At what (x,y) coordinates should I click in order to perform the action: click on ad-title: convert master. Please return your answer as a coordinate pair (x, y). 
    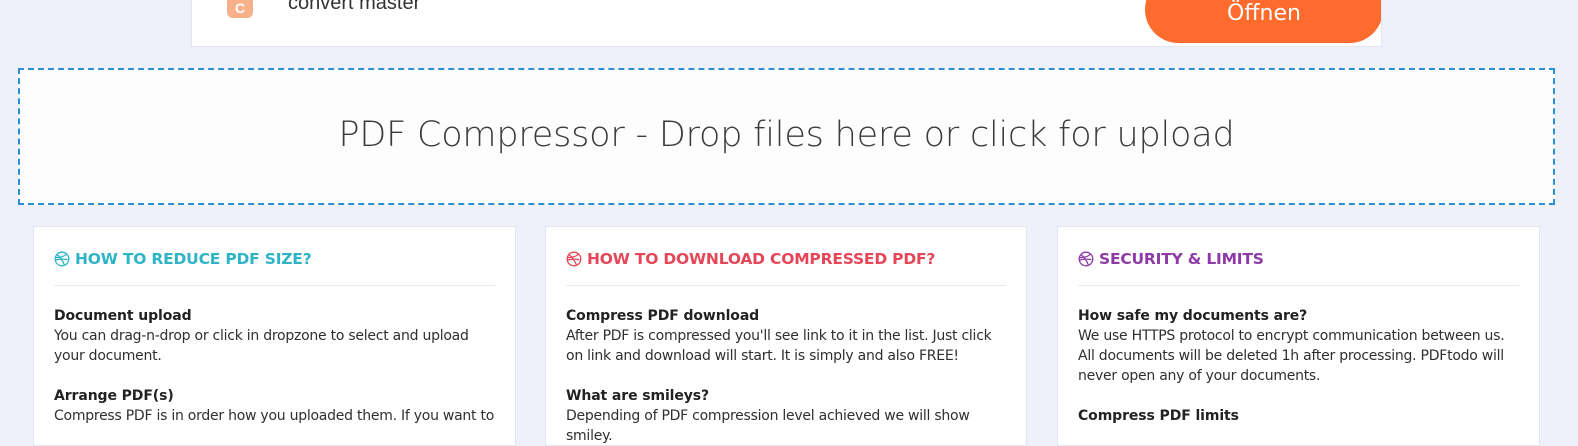
    Looking at the image, I should click on (354, 7).